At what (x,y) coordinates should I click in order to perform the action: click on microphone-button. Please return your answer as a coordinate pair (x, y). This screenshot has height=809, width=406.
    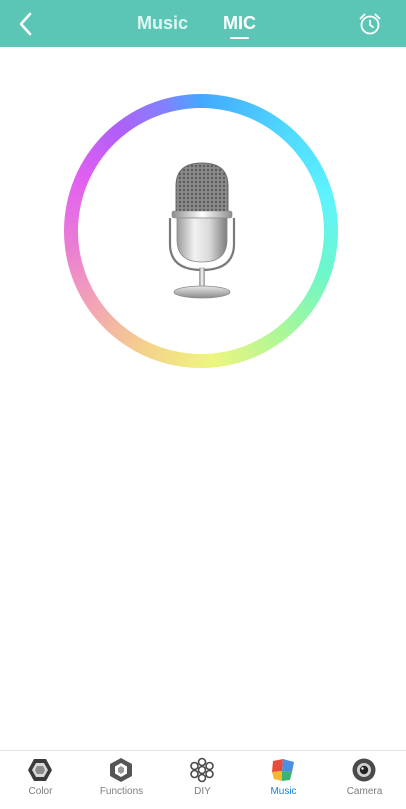
    Looking at the image, I should click on (202, 230).